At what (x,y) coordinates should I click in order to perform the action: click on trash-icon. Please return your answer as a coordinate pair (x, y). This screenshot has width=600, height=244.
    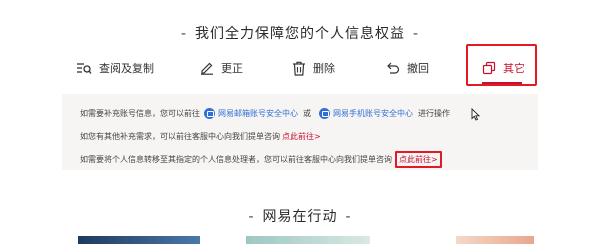
    Looking at the image, I should click on (299, 68).